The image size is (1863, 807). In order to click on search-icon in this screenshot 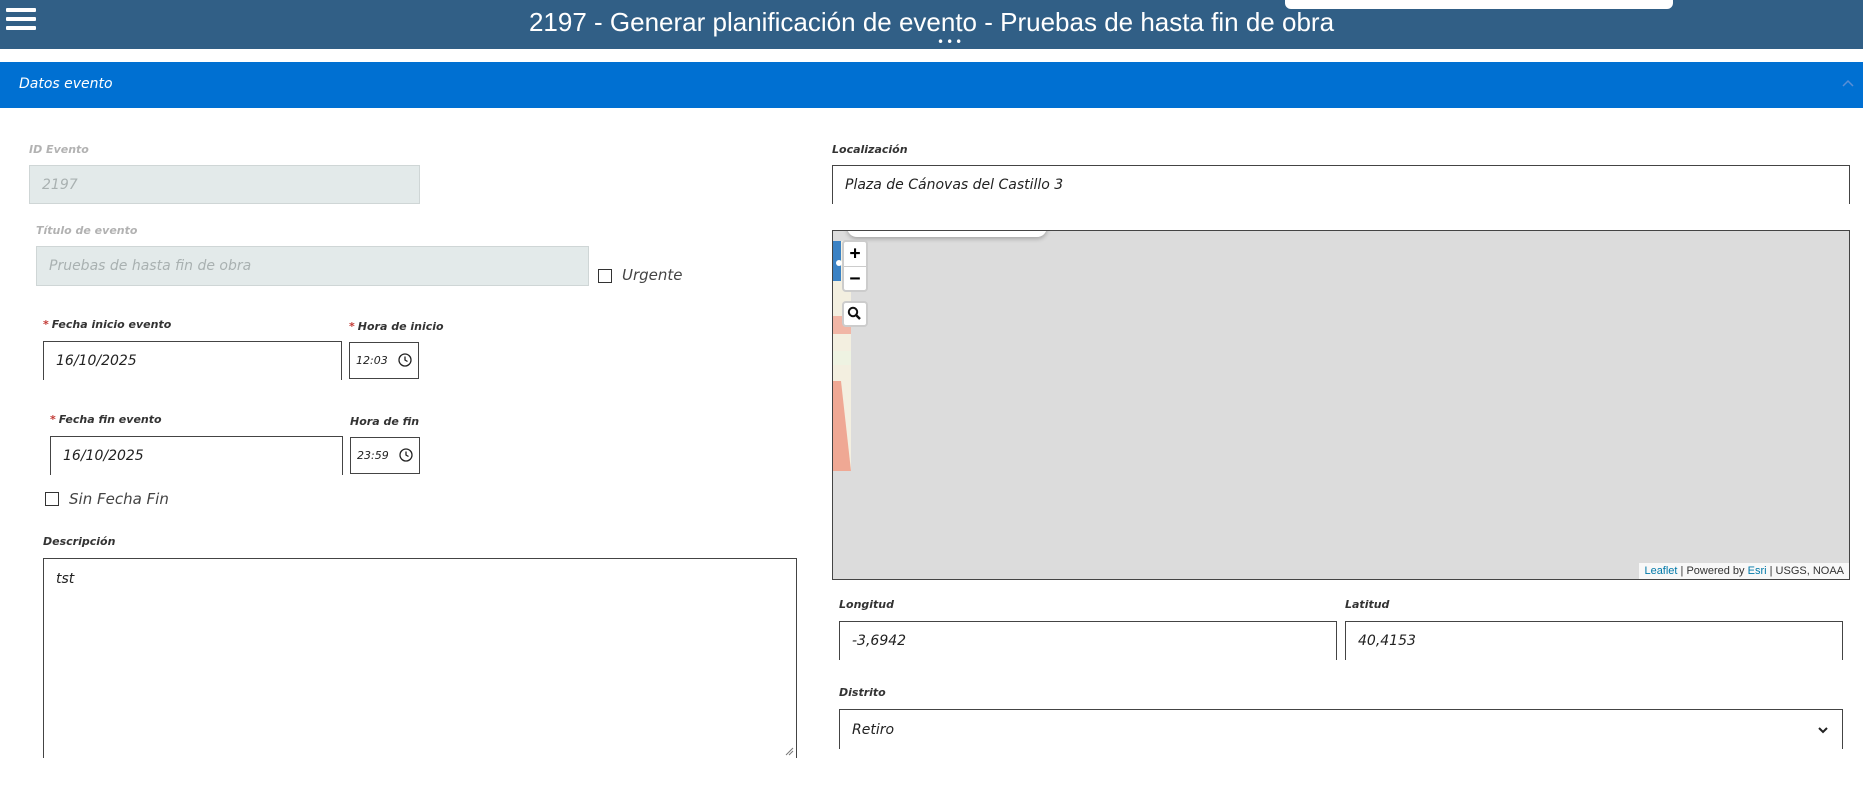, I will do `click(854, 313)`.